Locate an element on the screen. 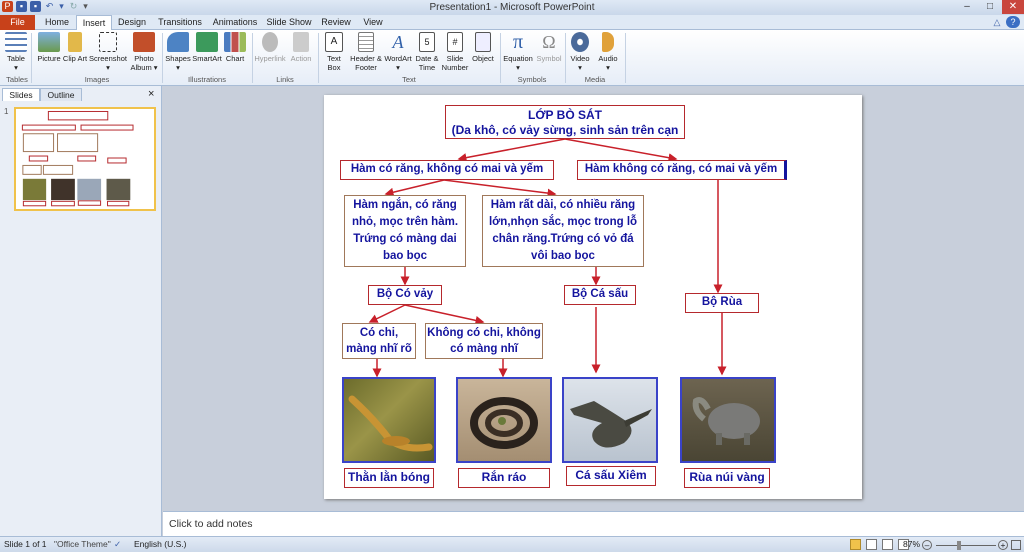 Image resolution: width=1024 pixels, height=552 pixels. close-pane-icon: × is located at coordinates (151, 94).